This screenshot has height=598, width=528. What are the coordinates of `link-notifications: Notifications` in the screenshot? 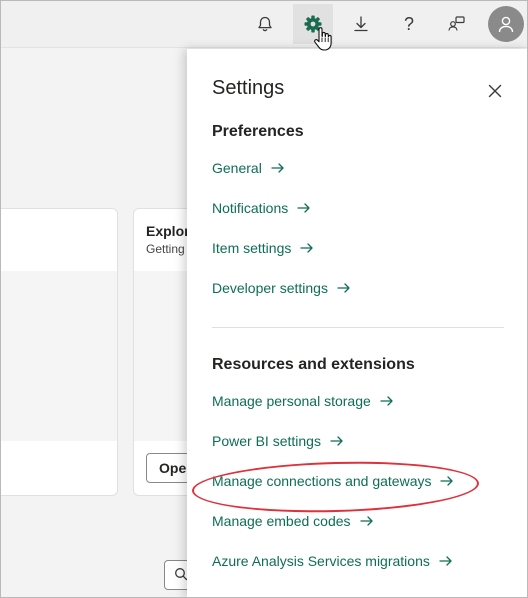 It's located at (261, 208).